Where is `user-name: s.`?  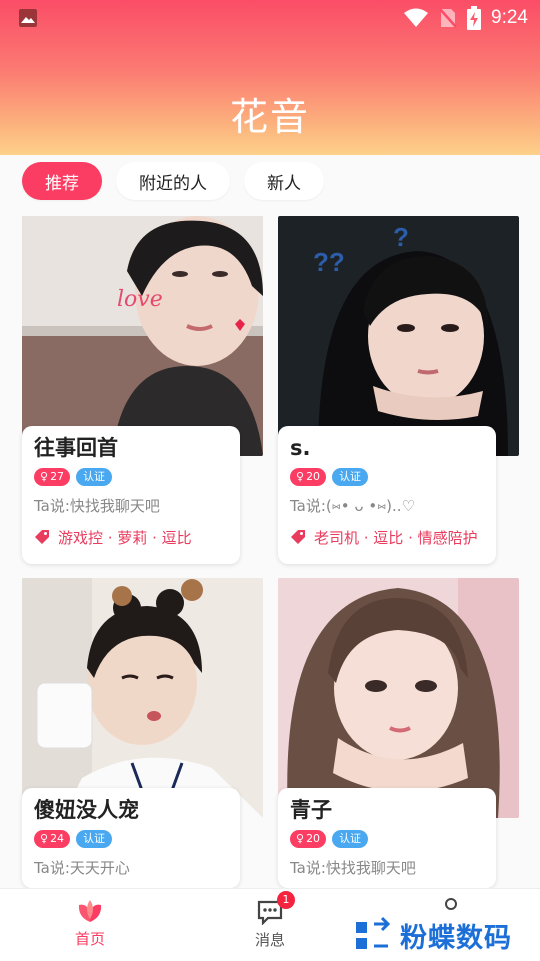
user-name: s. is located at coordinates (300, 448).